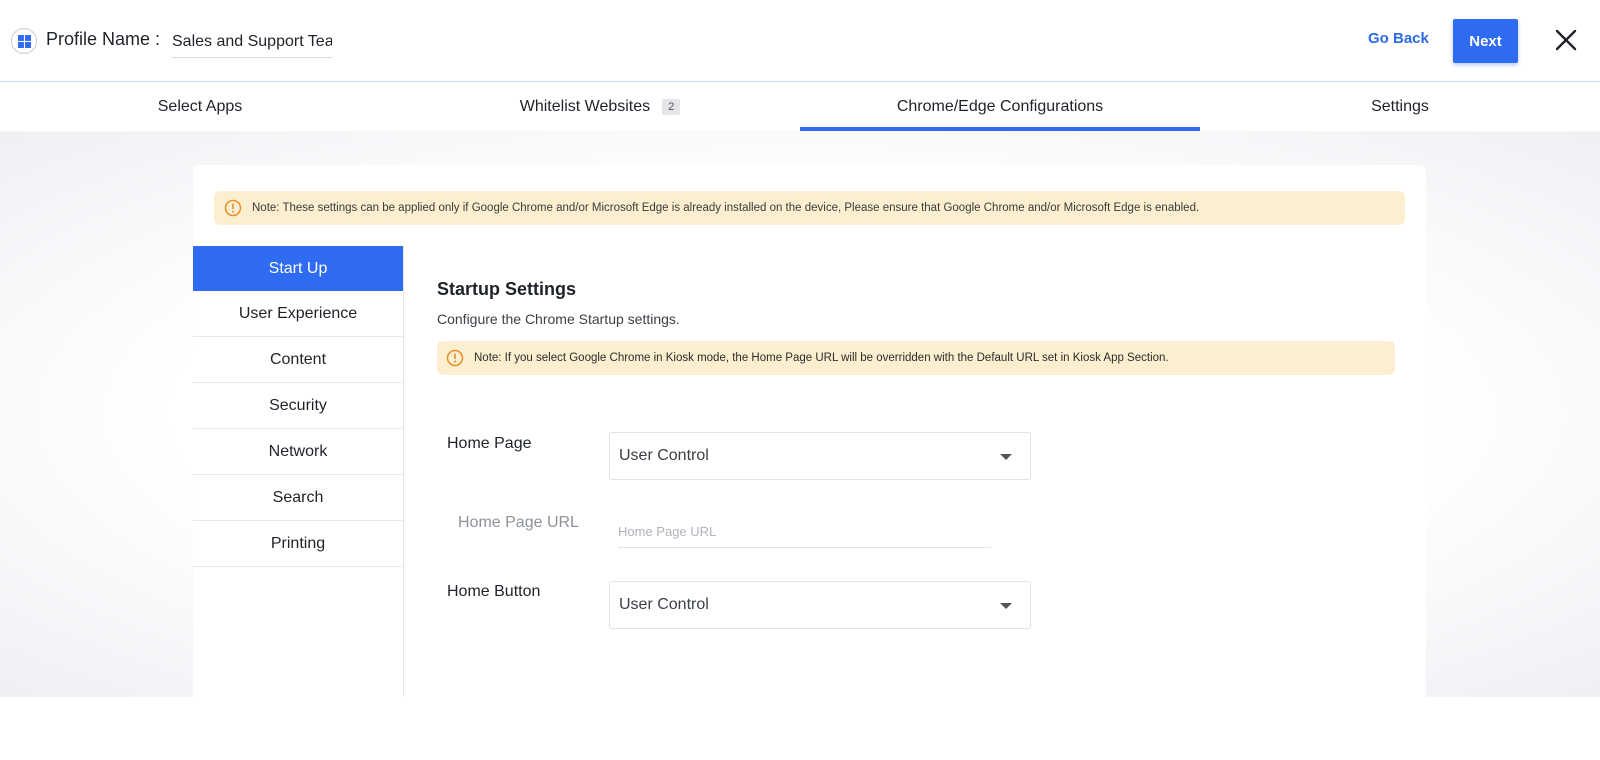  I want to click on side-item-user-experience: User Experience, so click(298, 314).